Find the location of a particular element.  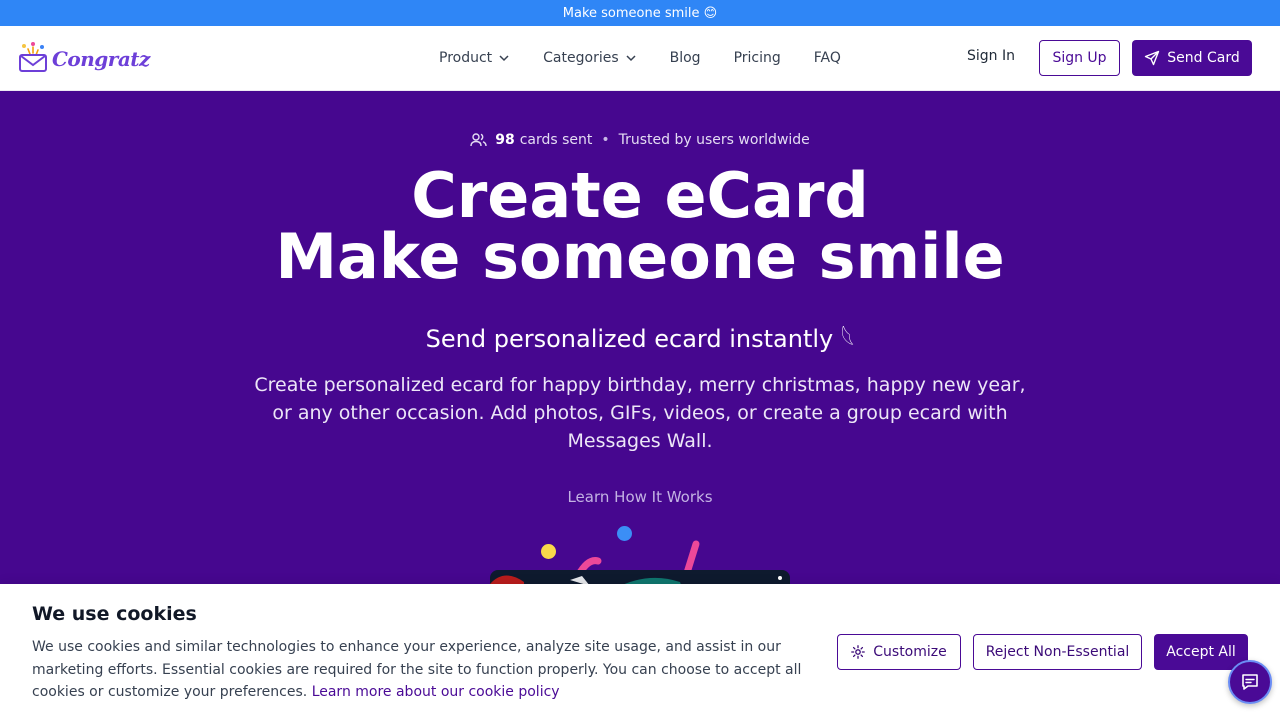

sign-up-button: Sign Up is located at coordinates (1079, 58).